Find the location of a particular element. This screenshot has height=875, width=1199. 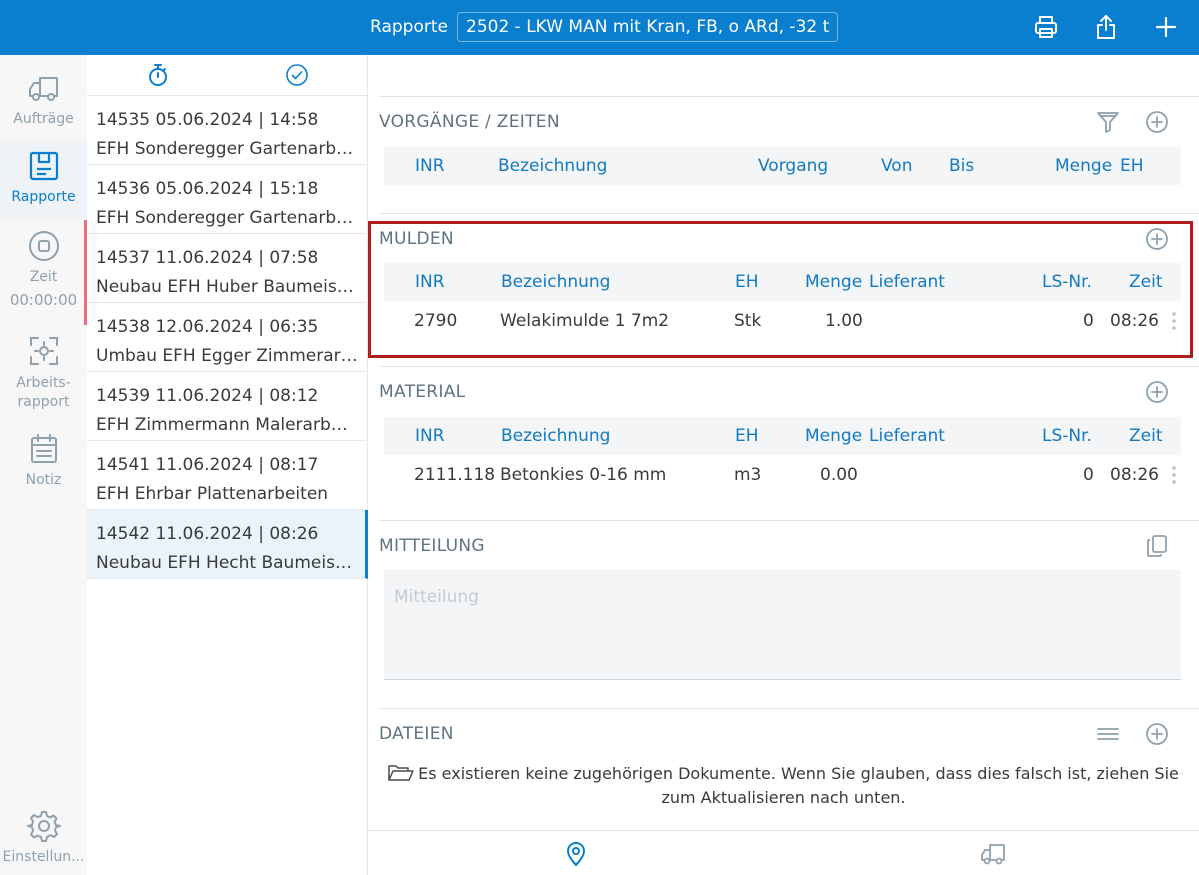

printer-icon is located at coordinates (1046, 27).